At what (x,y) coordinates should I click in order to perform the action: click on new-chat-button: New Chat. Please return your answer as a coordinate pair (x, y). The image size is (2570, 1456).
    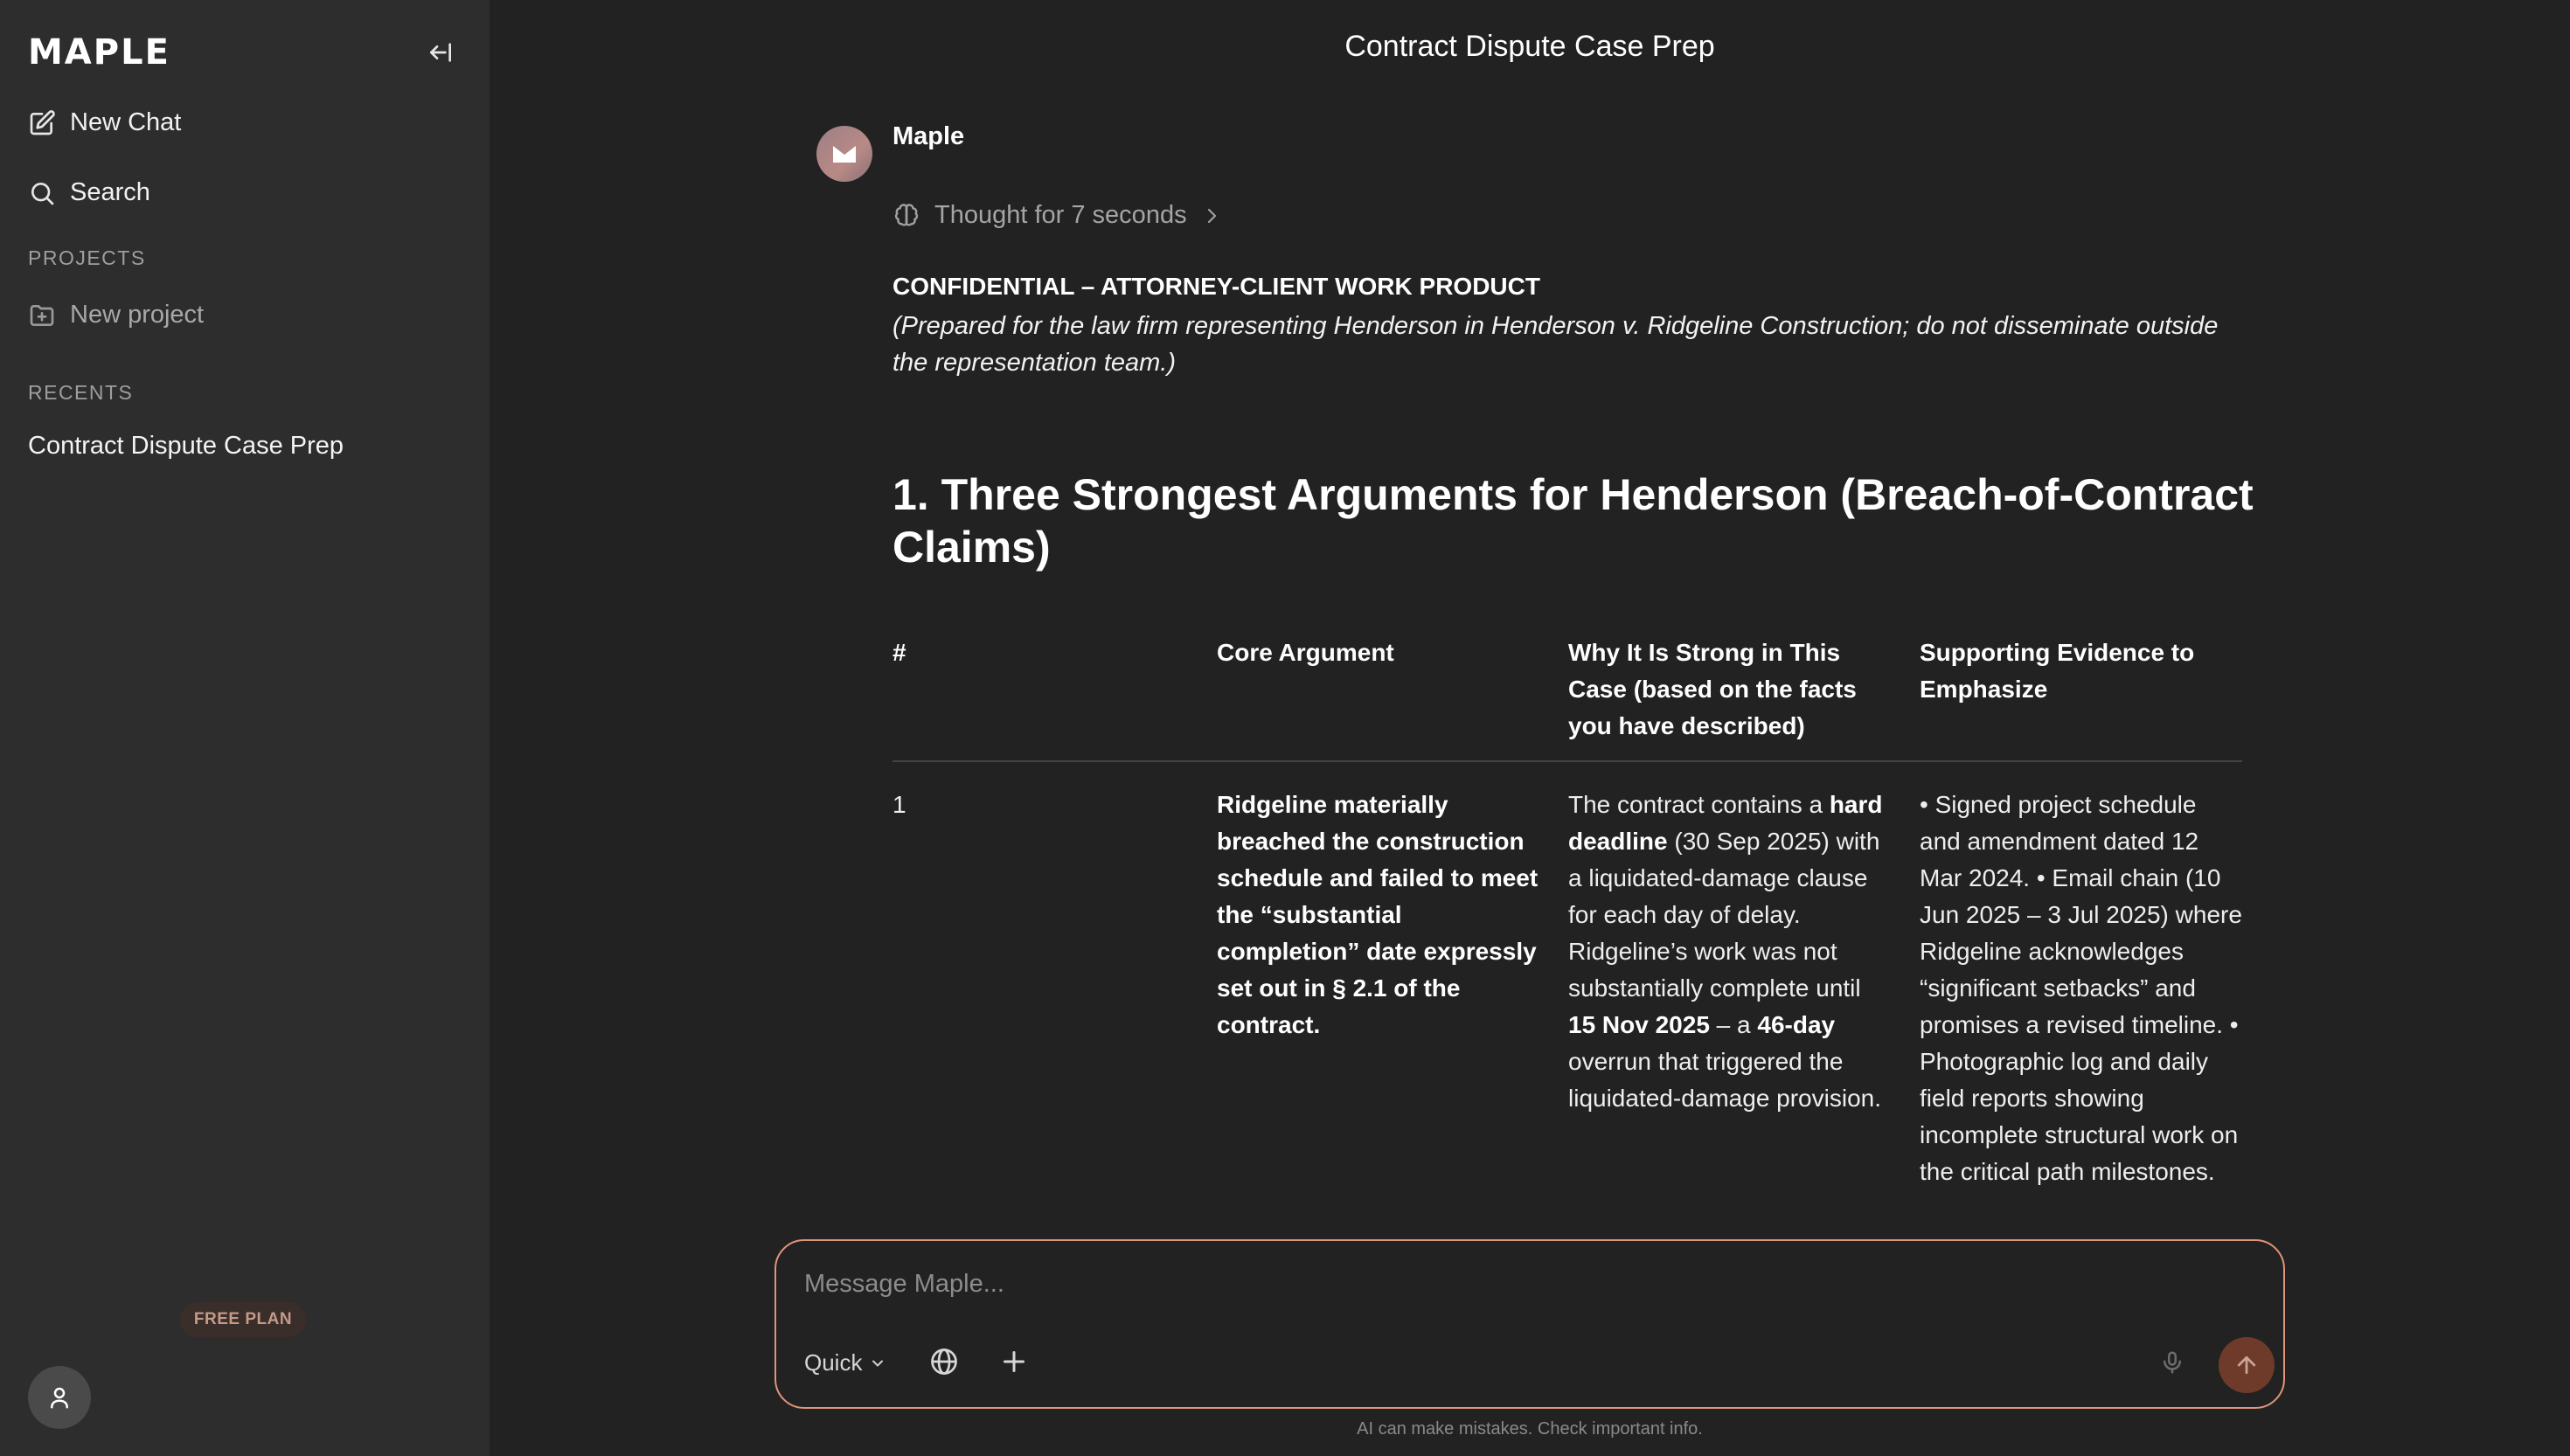
    Looking at the image, I should click on (104, 122).